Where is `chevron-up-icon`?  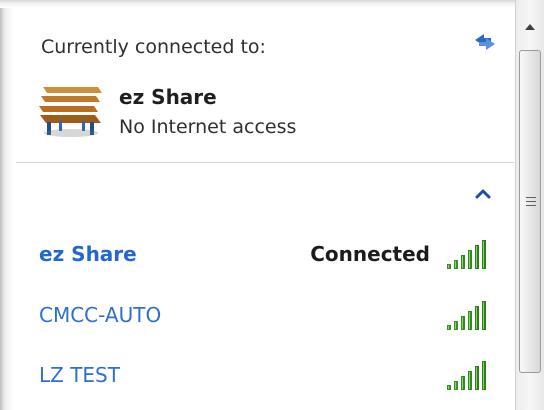
chevron-up-icon is located at coordinates (483, 194).